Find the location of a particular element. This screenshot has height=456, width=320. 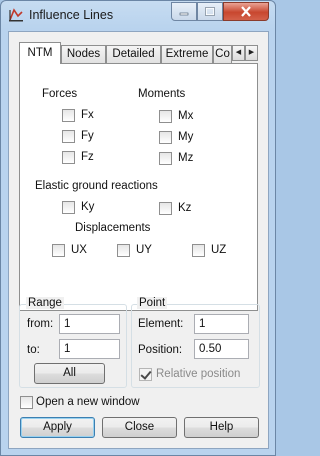

uz-checkbox is located at coordinates (198, 250).